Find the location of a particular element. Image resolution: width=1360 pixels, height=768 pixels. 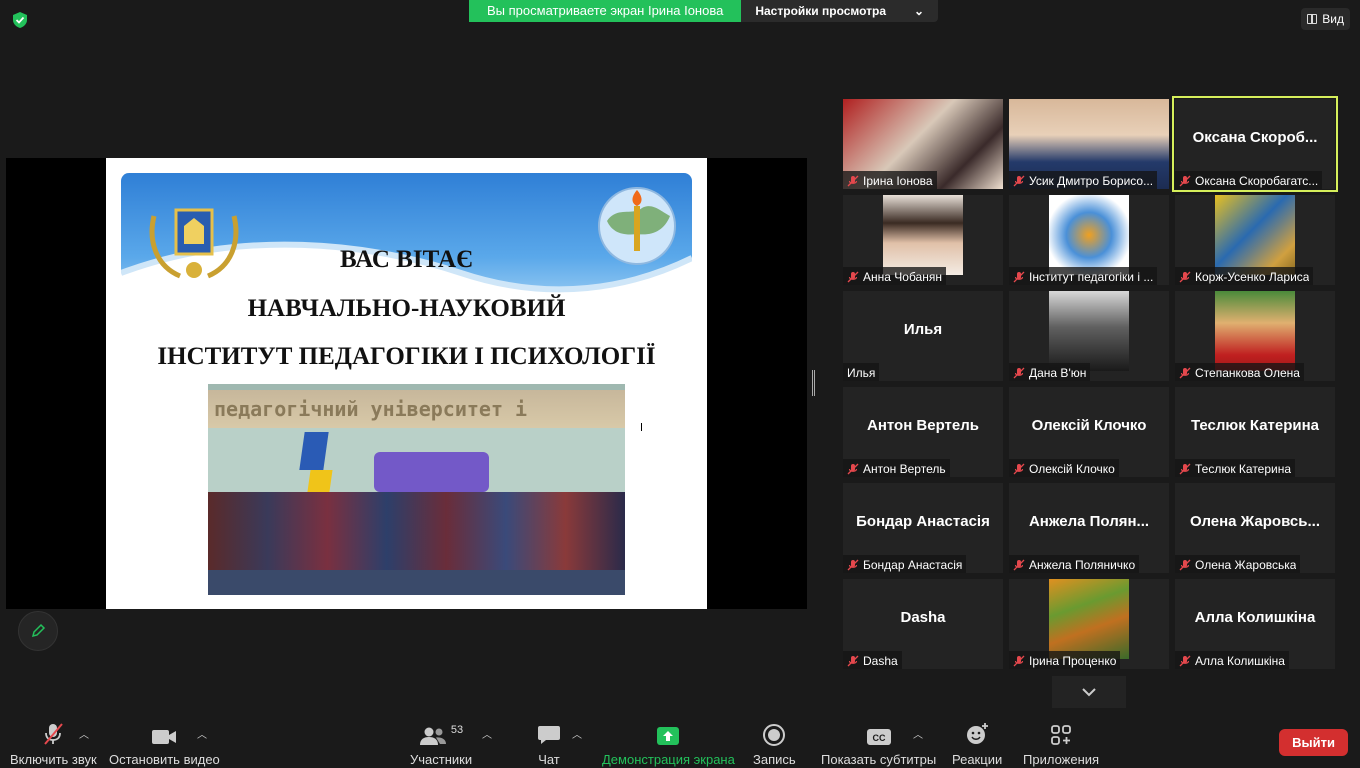

share-screen-button: Демонстрация экрана is located at coordinates (668, 744).